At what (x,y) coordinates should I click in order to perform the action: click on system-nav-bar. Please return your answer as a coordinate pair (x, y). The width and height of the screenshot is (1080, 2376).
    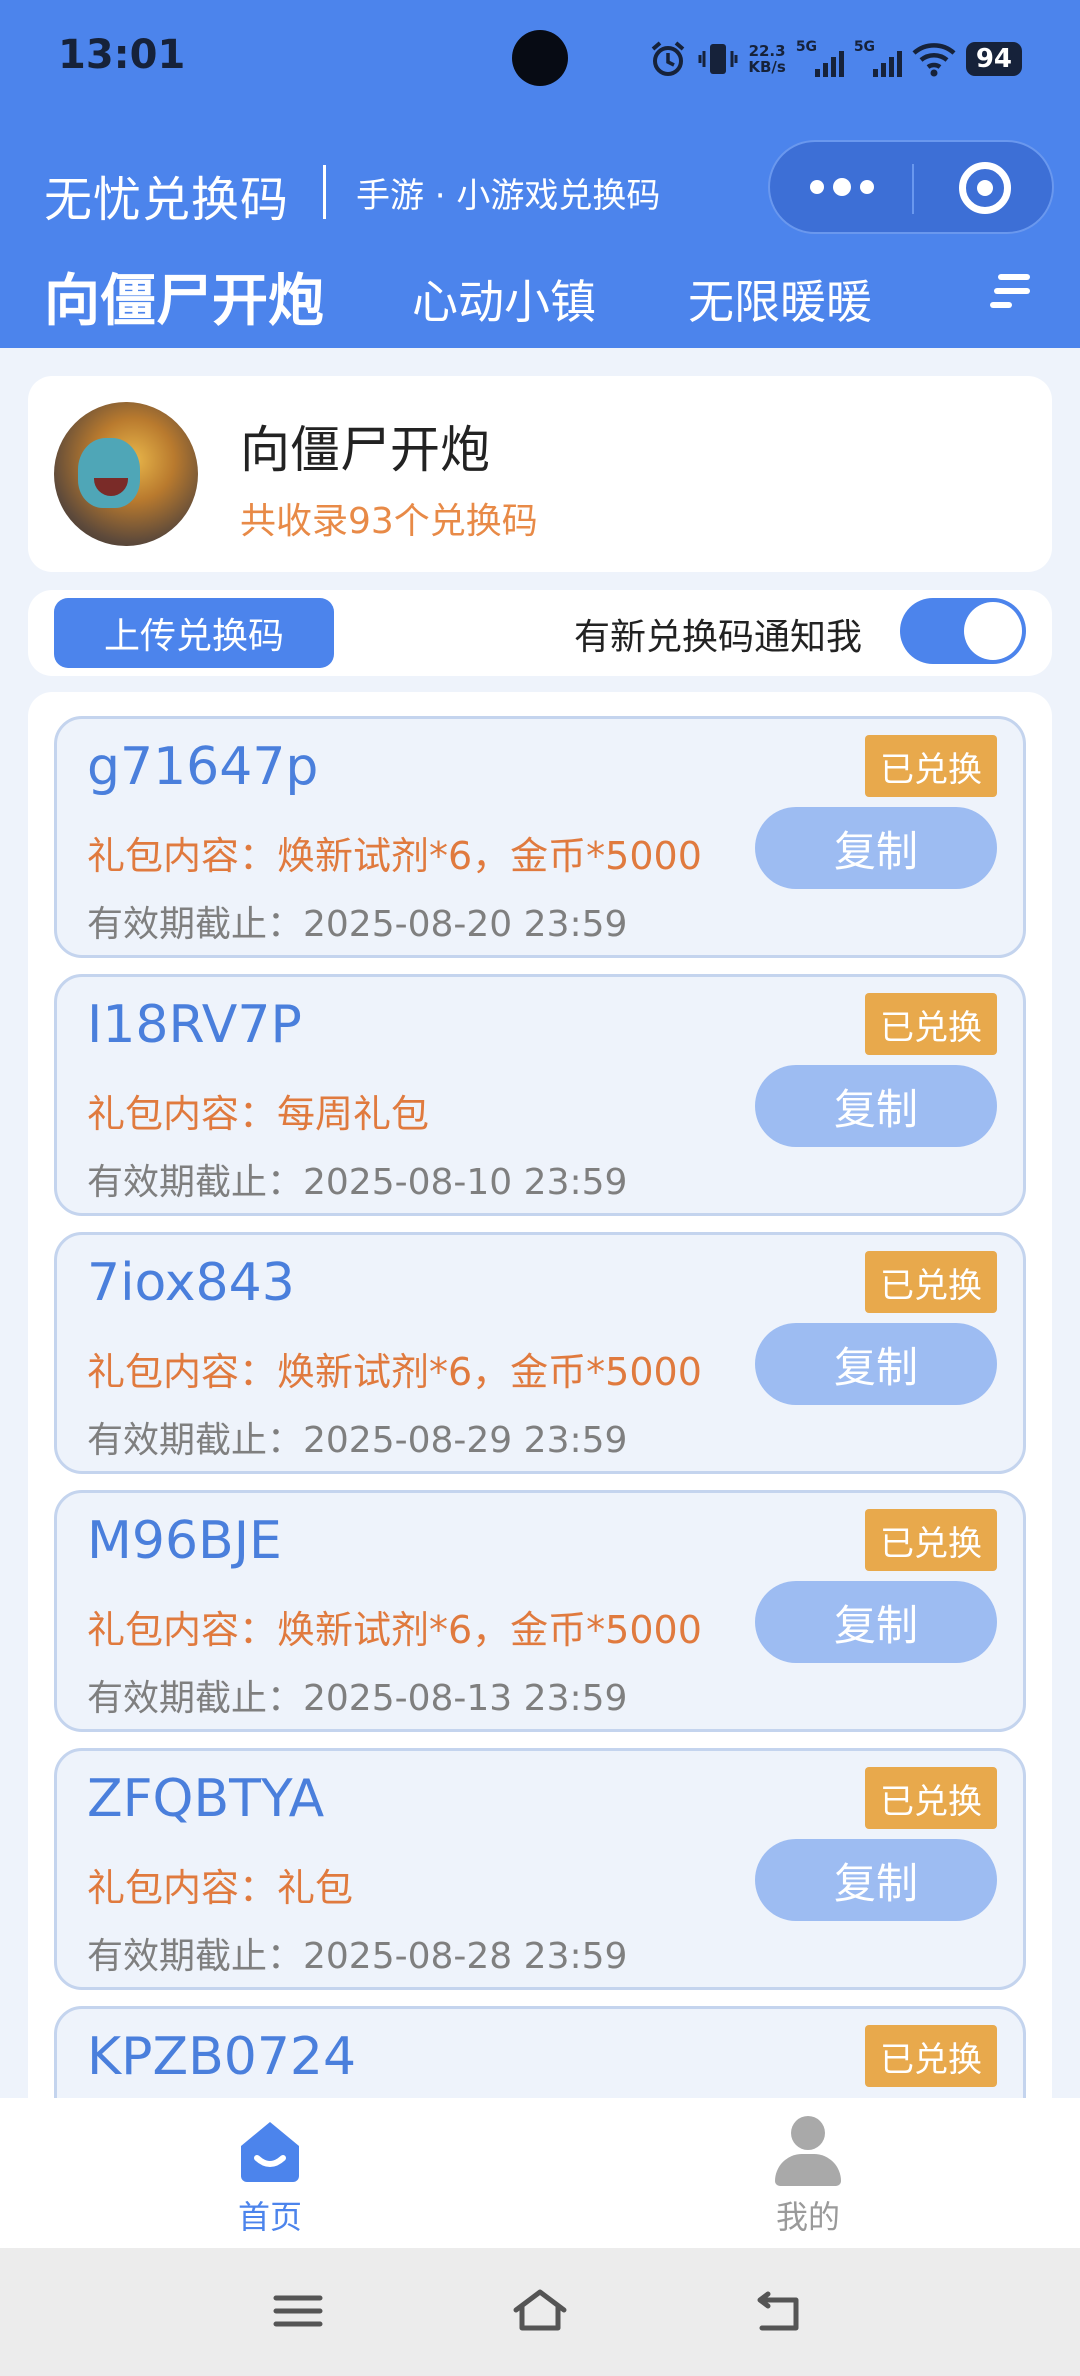
    Looking at the image, I should click on (540, 2312).